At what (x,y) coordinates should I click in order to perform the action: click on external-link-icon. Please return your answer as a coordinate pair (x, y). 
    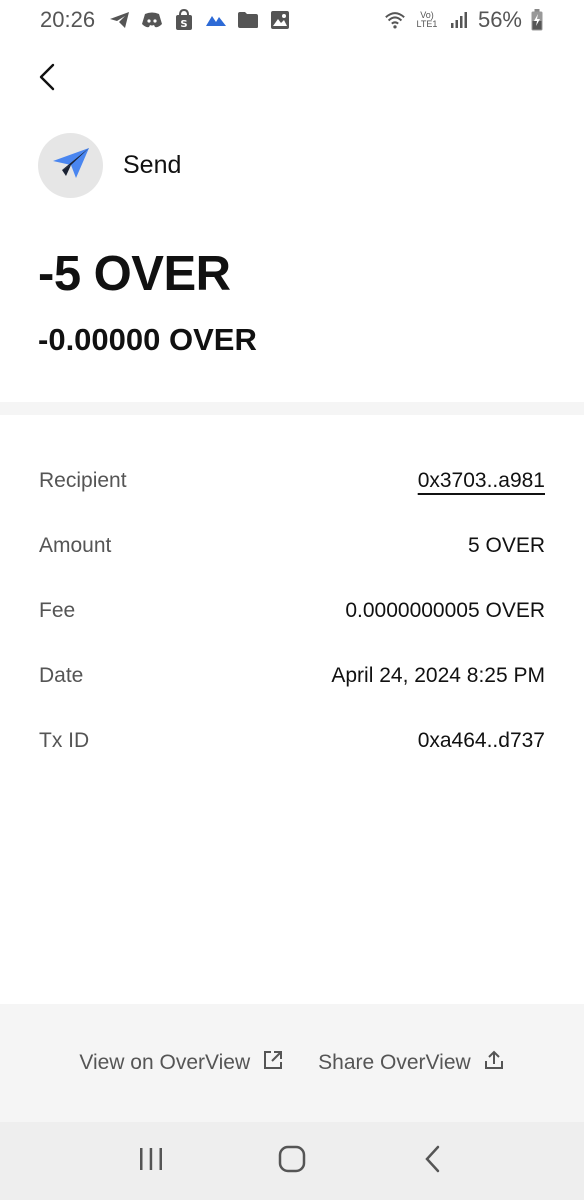
    Looking at the image, I should click on (273, 1063).